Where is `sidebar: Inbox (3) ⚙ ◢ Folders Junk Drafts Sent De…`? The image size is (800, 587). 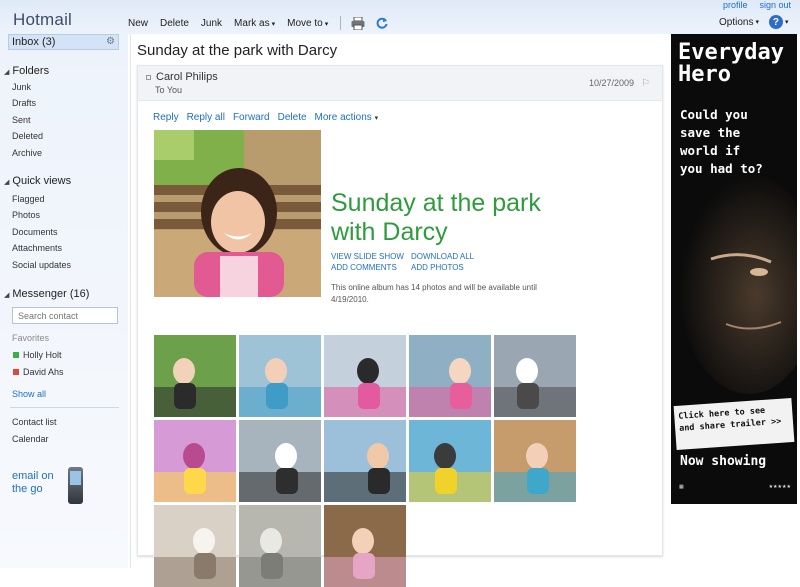 sidebar: Inbox (3) ⚙ ◢ Folders Junk Drafts Sent De… is located at coordinates (64, 301).